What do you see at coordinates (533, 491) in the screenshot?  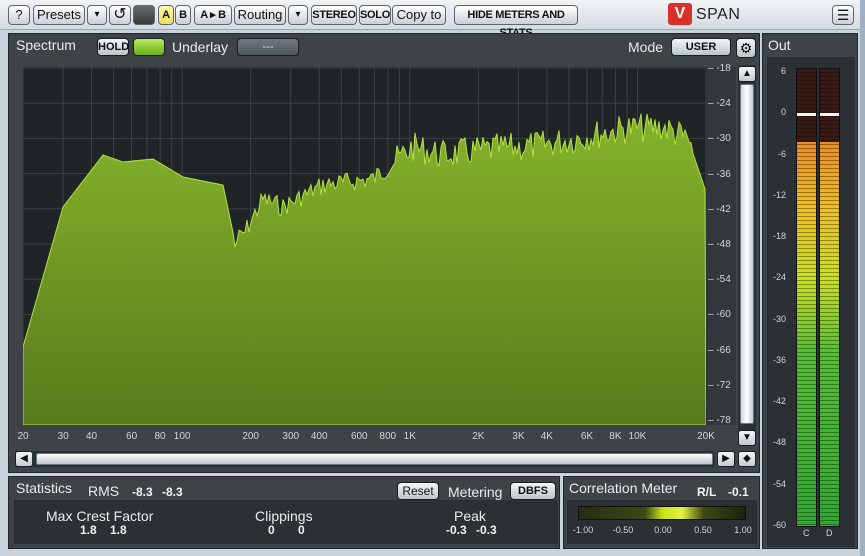 I see `metering-select: DBFS` at bounding box center [533, 491].